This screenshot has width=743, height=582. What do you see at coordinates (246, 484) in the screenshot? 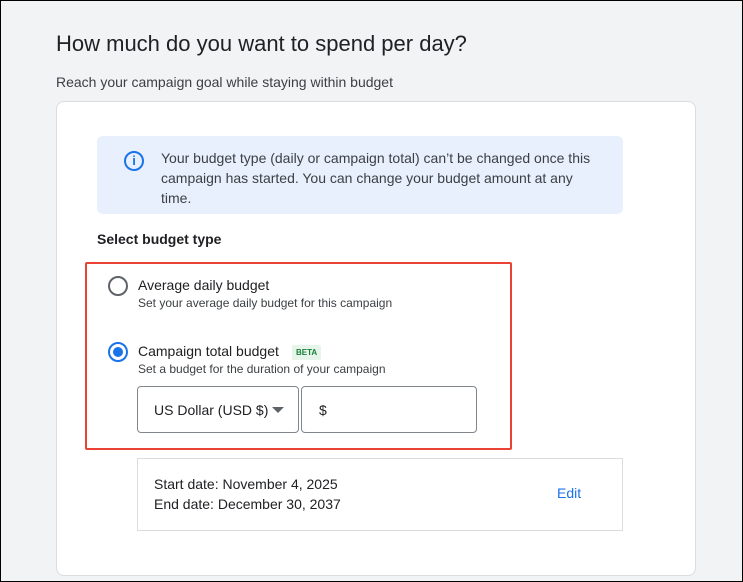
I see `start-date: Start date: November 4, 2025` at bounding box center [246, 484].